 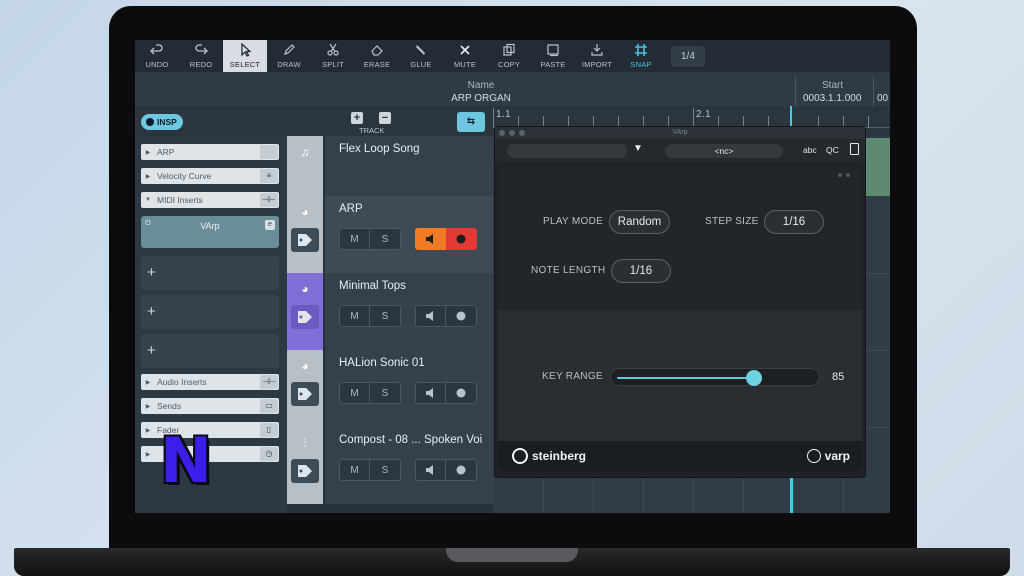 I want to click on track-row-selected: ◕ ARP M S, so click(x=390, y=234).